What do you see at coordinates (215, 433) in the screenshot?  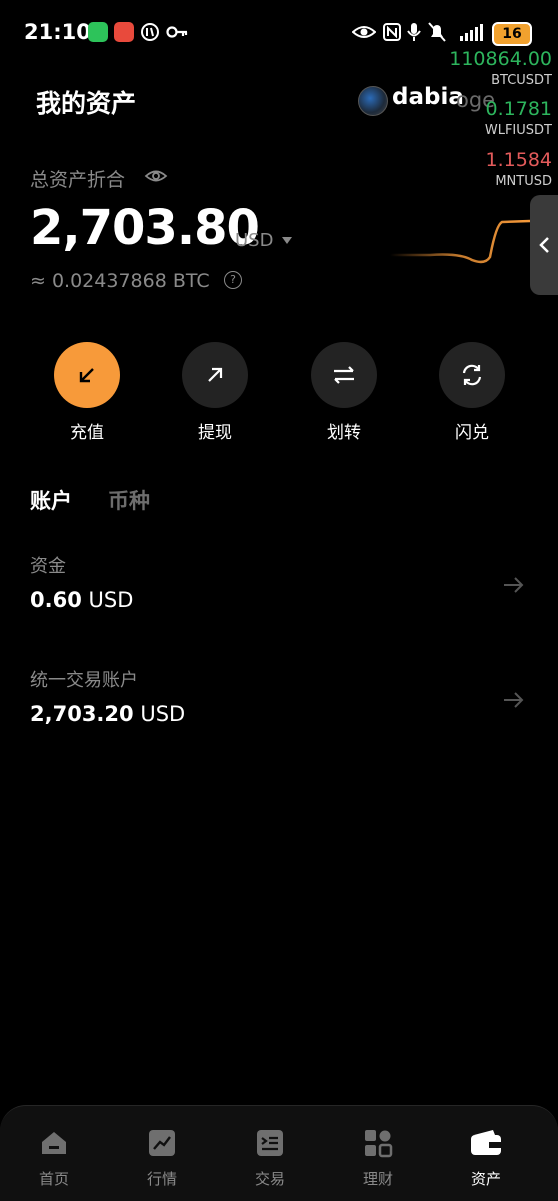 I see `action-label: 提现` at bounding box center [215, 433].